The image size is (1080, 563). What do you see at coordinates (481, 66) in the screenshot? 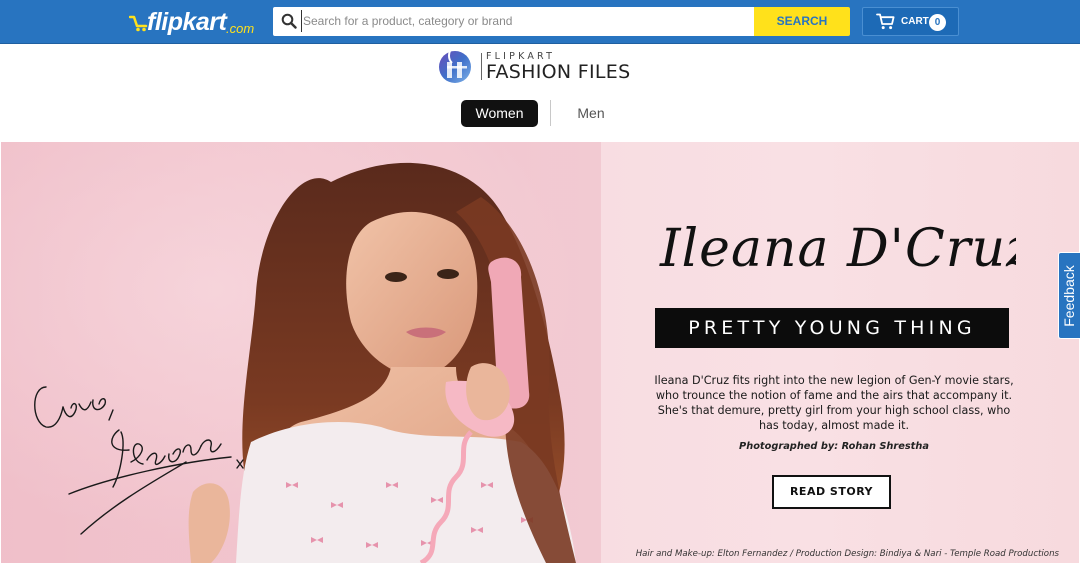
I see `logo-divider` at bounding box center [481, 66].